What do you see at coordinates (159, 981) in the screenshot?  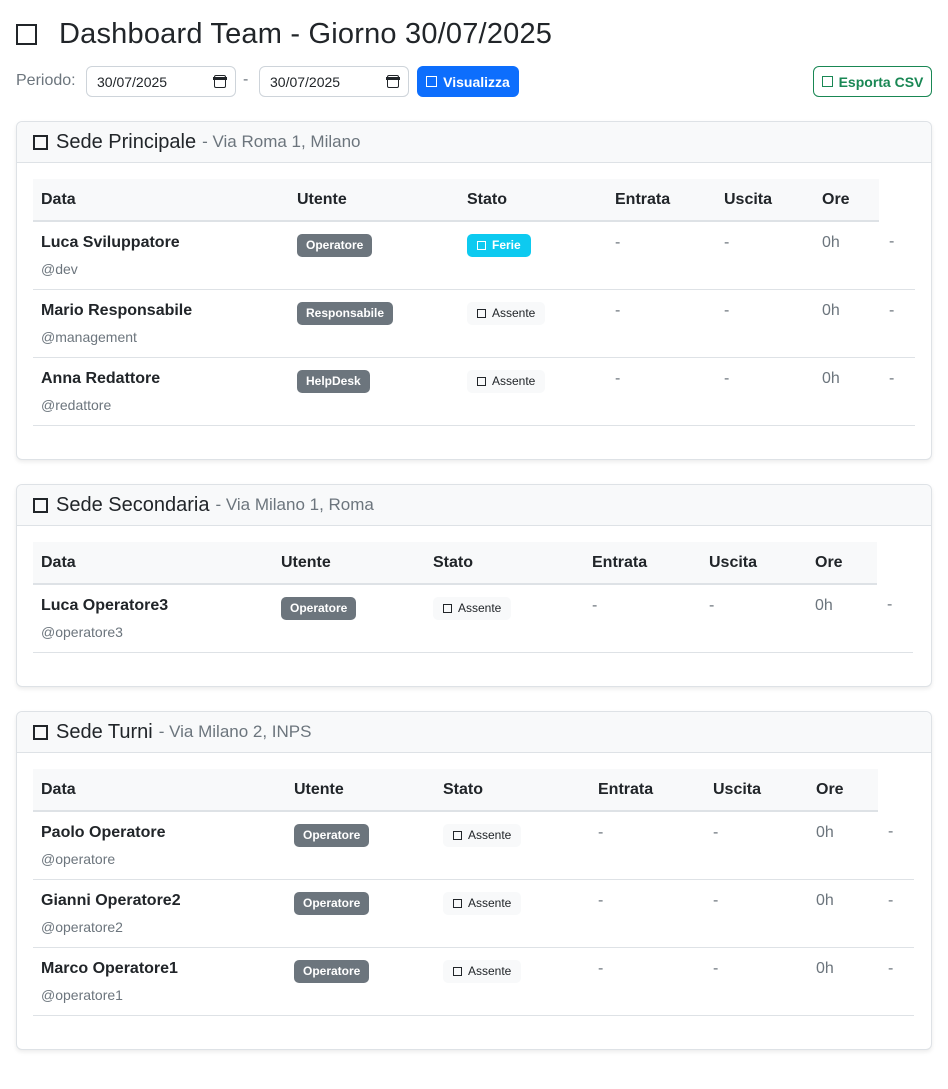 I see `user-cell: Marco Operatore1 @operatore1` at bounding box center [159, 981].